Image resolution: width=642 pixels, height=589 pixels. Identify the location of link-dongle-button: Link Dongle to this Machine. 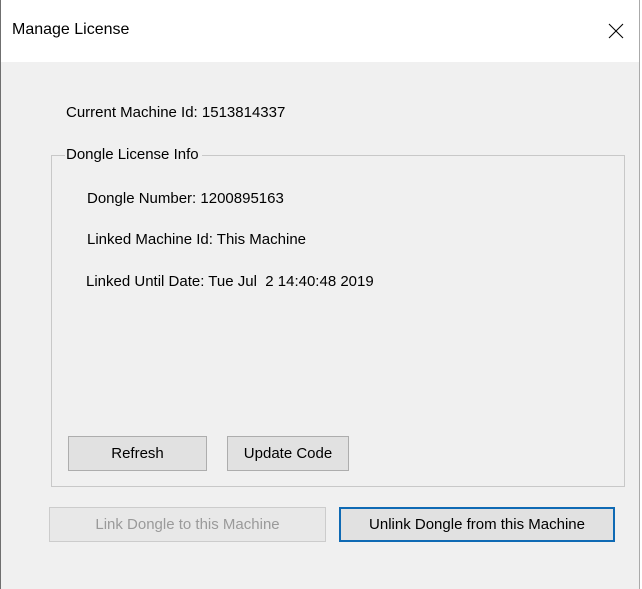
(187, 524).